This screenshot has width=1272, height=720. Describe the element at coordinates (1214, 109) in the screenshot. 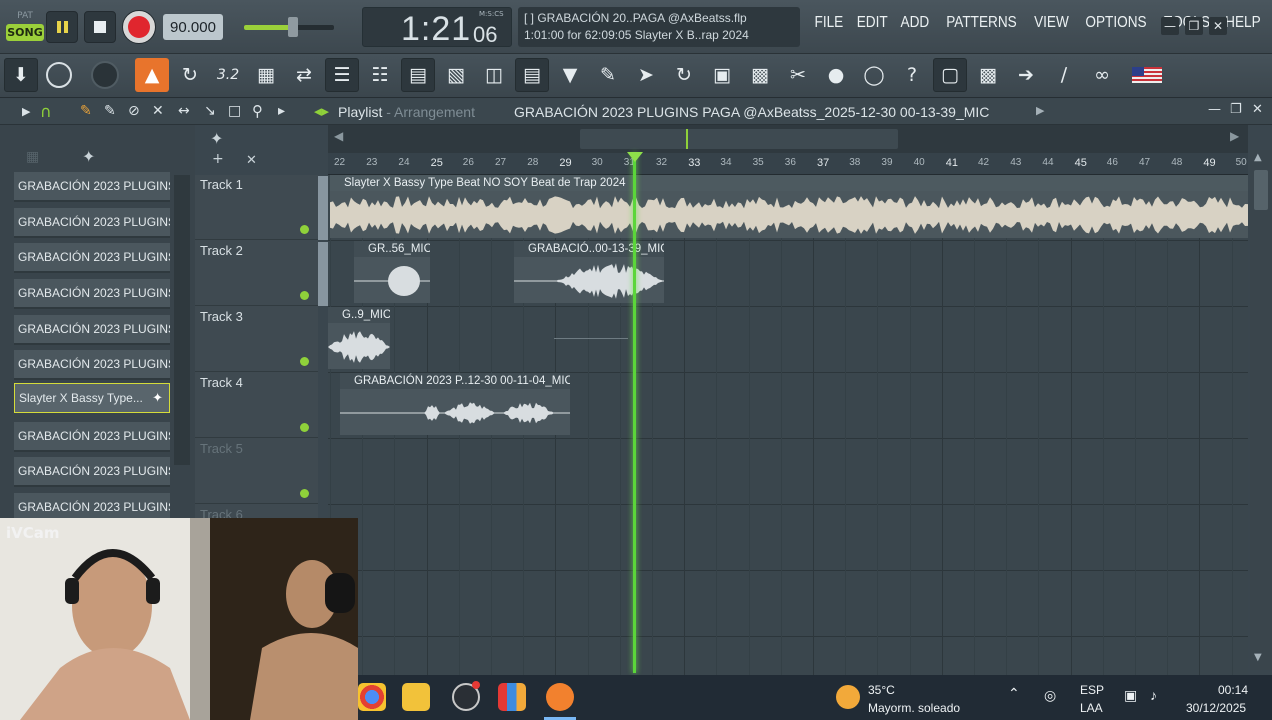

I see `playlist-minimize-icon: —` at that location.